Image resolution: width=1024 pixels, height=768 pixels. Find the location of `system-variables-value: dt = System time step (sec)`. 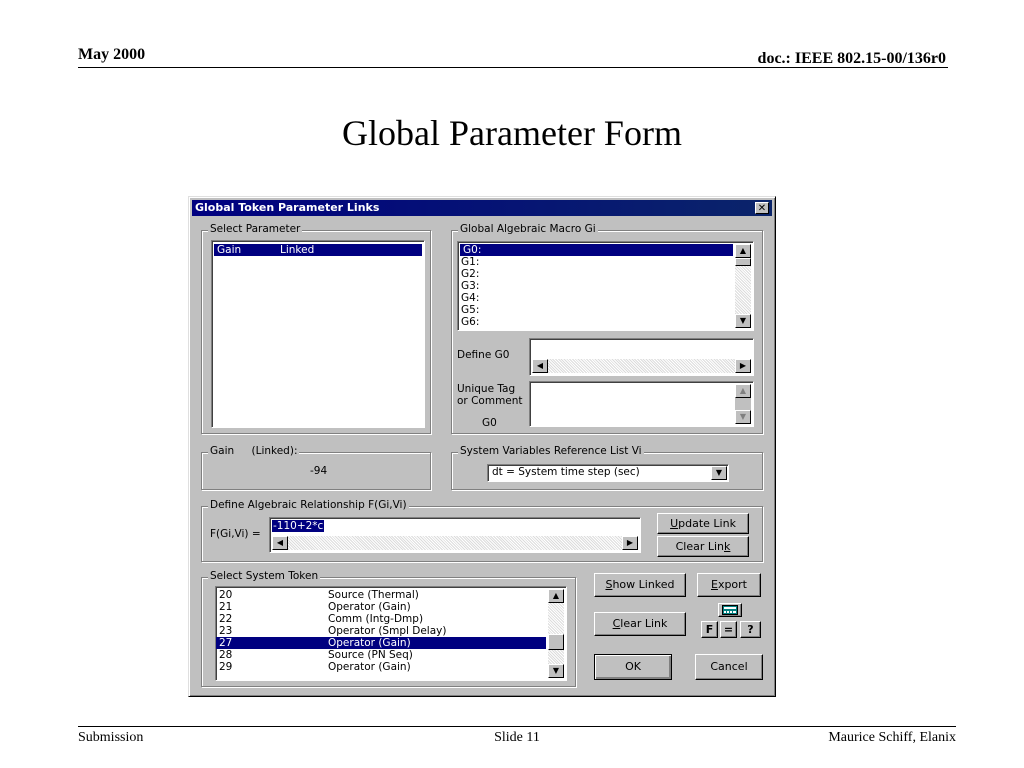

system-variables-value: dt = System time step (sec) is located at coordinates (566, 472).